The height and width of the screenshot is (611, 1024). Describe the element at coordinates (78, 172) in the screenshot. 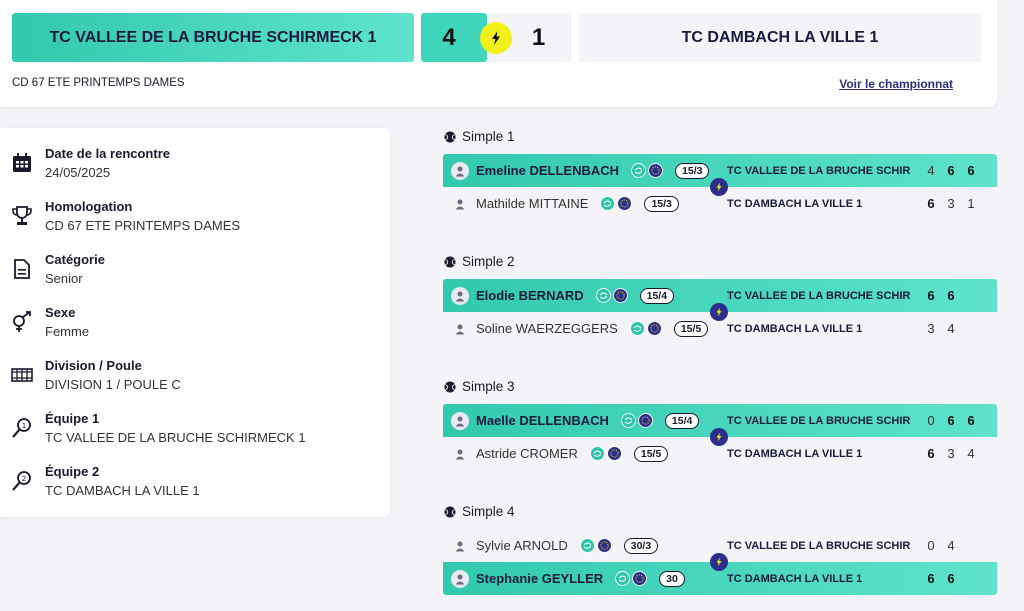

I see `info-value: 24/05/2025` at that location.